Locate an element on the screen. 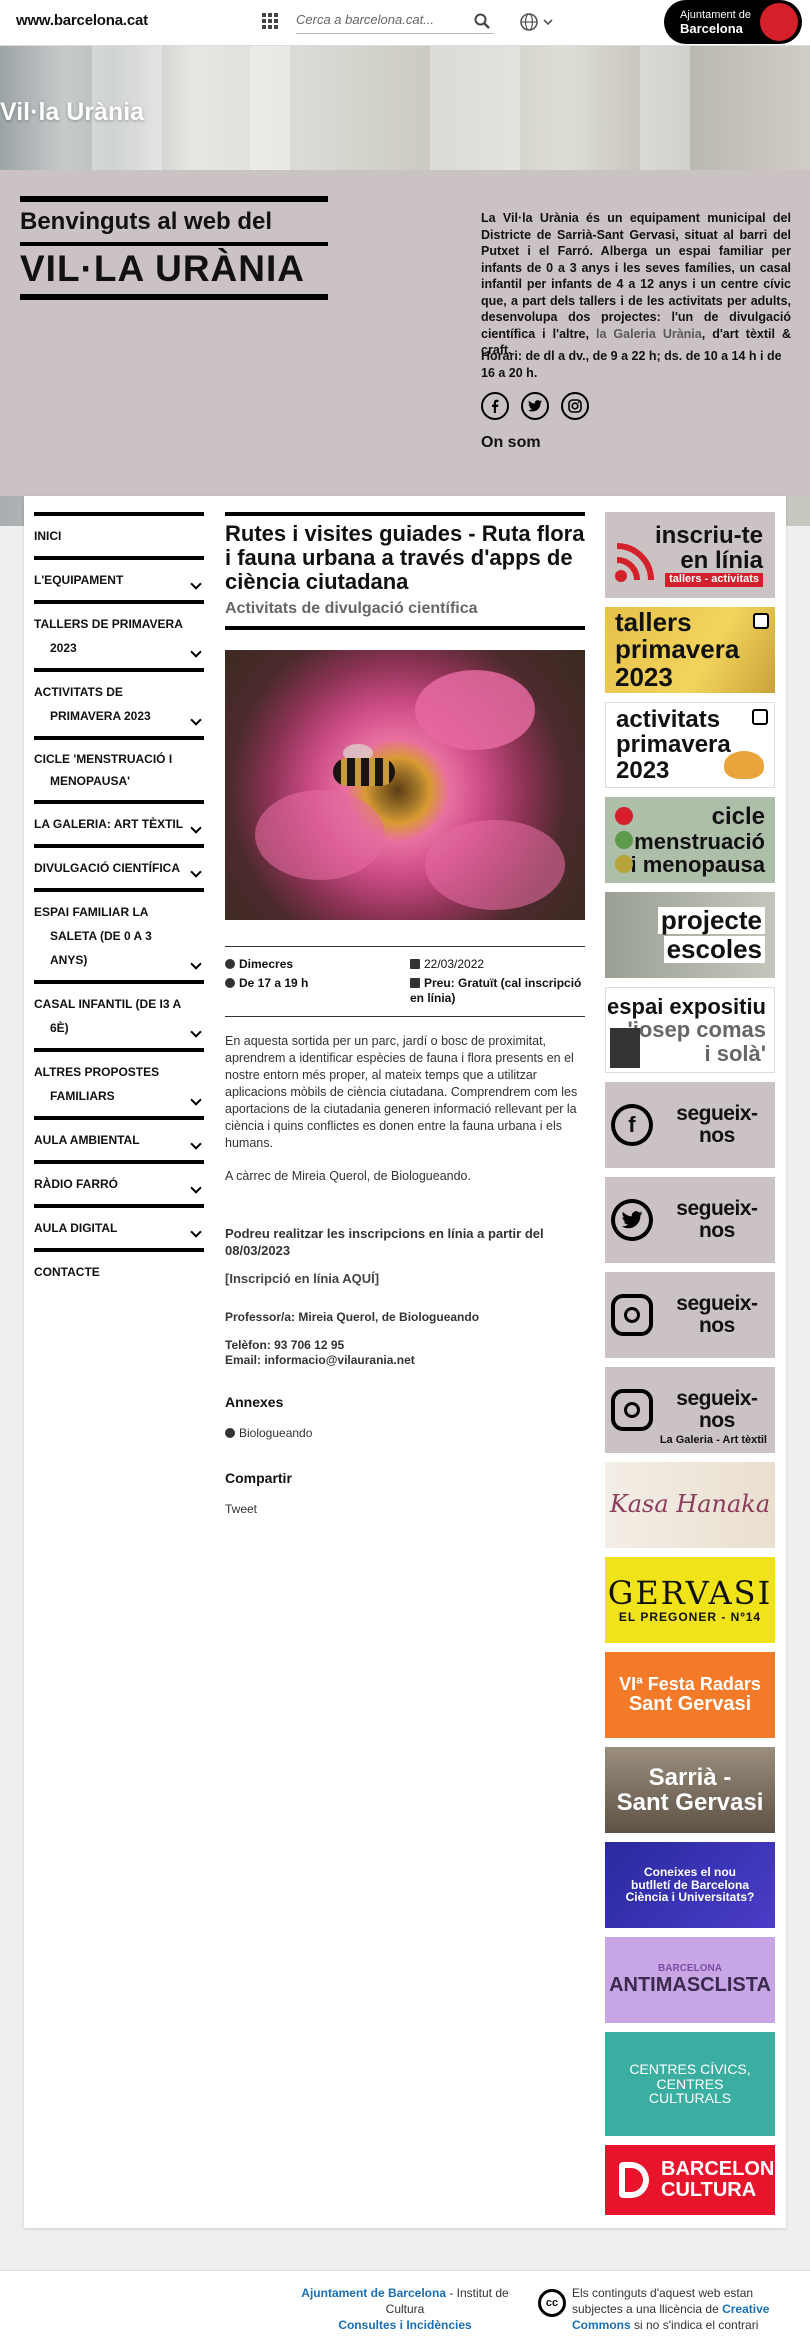 The width and height of the screenshot is (810, 2349). article-image is located at coordinates (405, 785).